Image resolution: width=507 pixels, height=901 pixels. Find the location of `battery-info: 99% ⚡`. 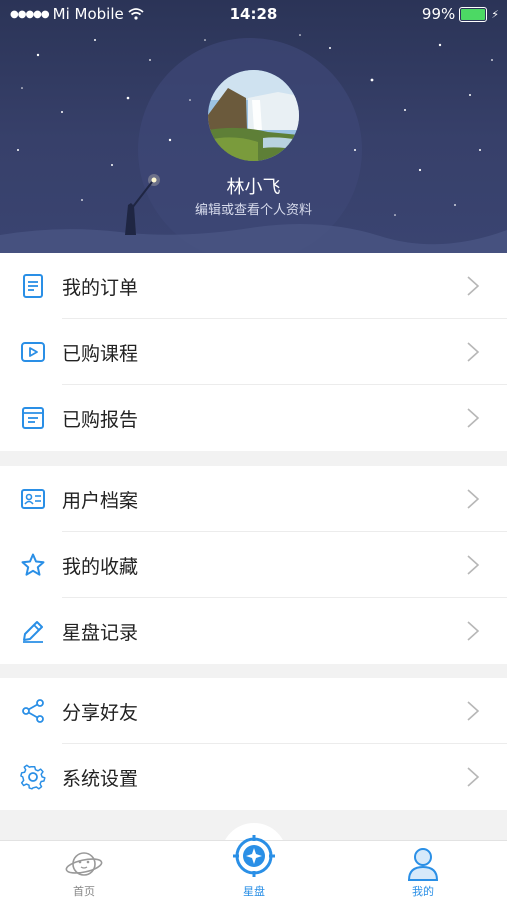

battery-info: 99% ⚡ is located at coordinates (460, 14).